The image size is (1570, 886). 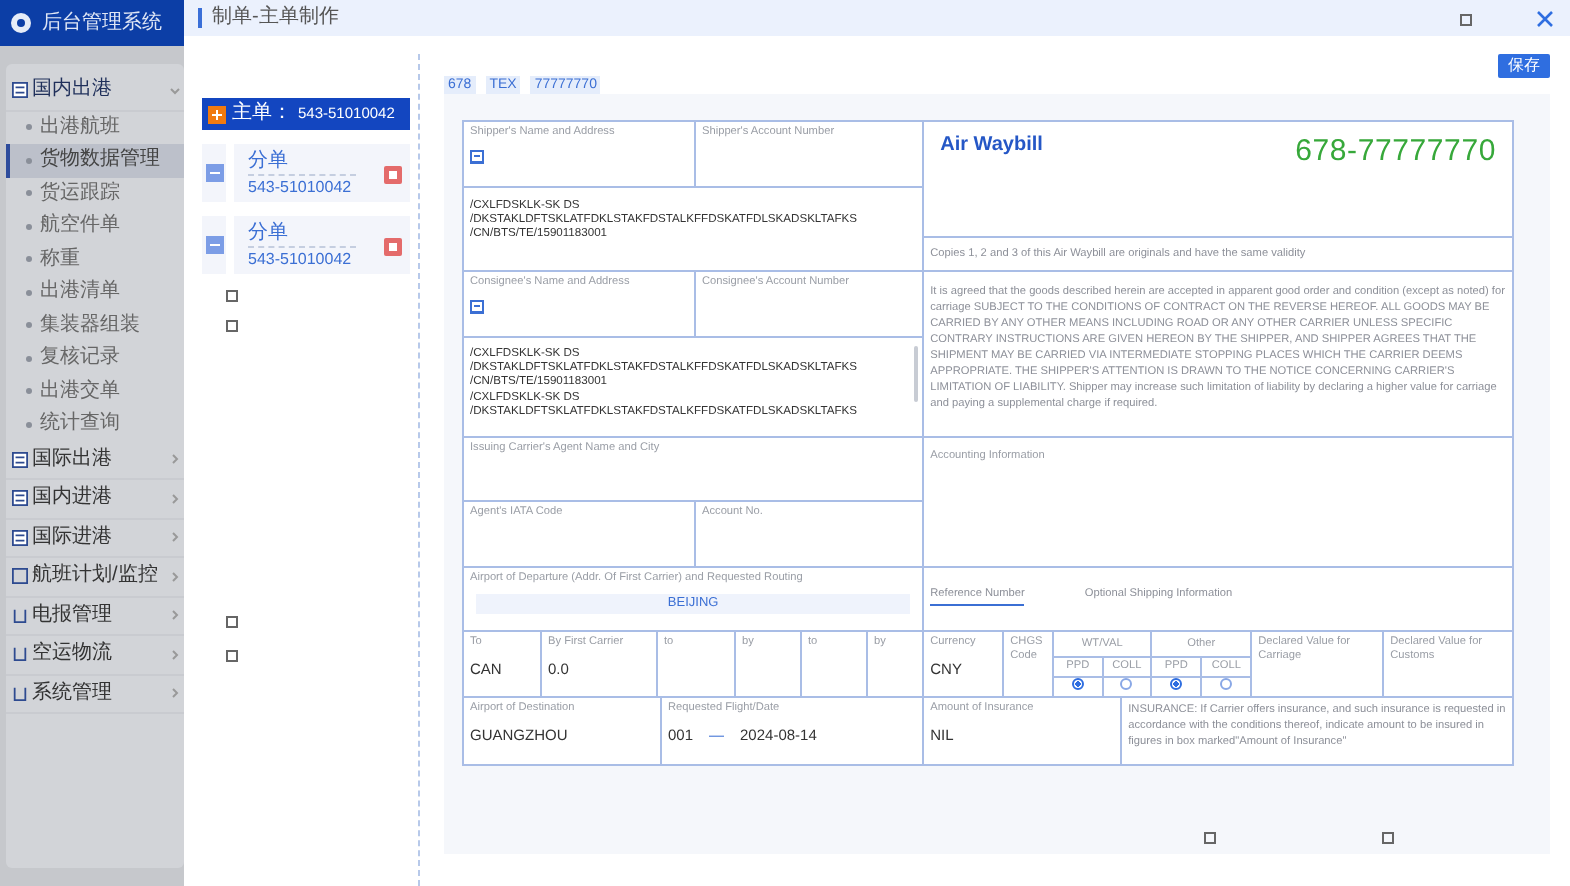 What do you see at coordinates (95, 292) in the screenshot?
I see `submenu-item: 出港清单` at bounding box center [95, 292].